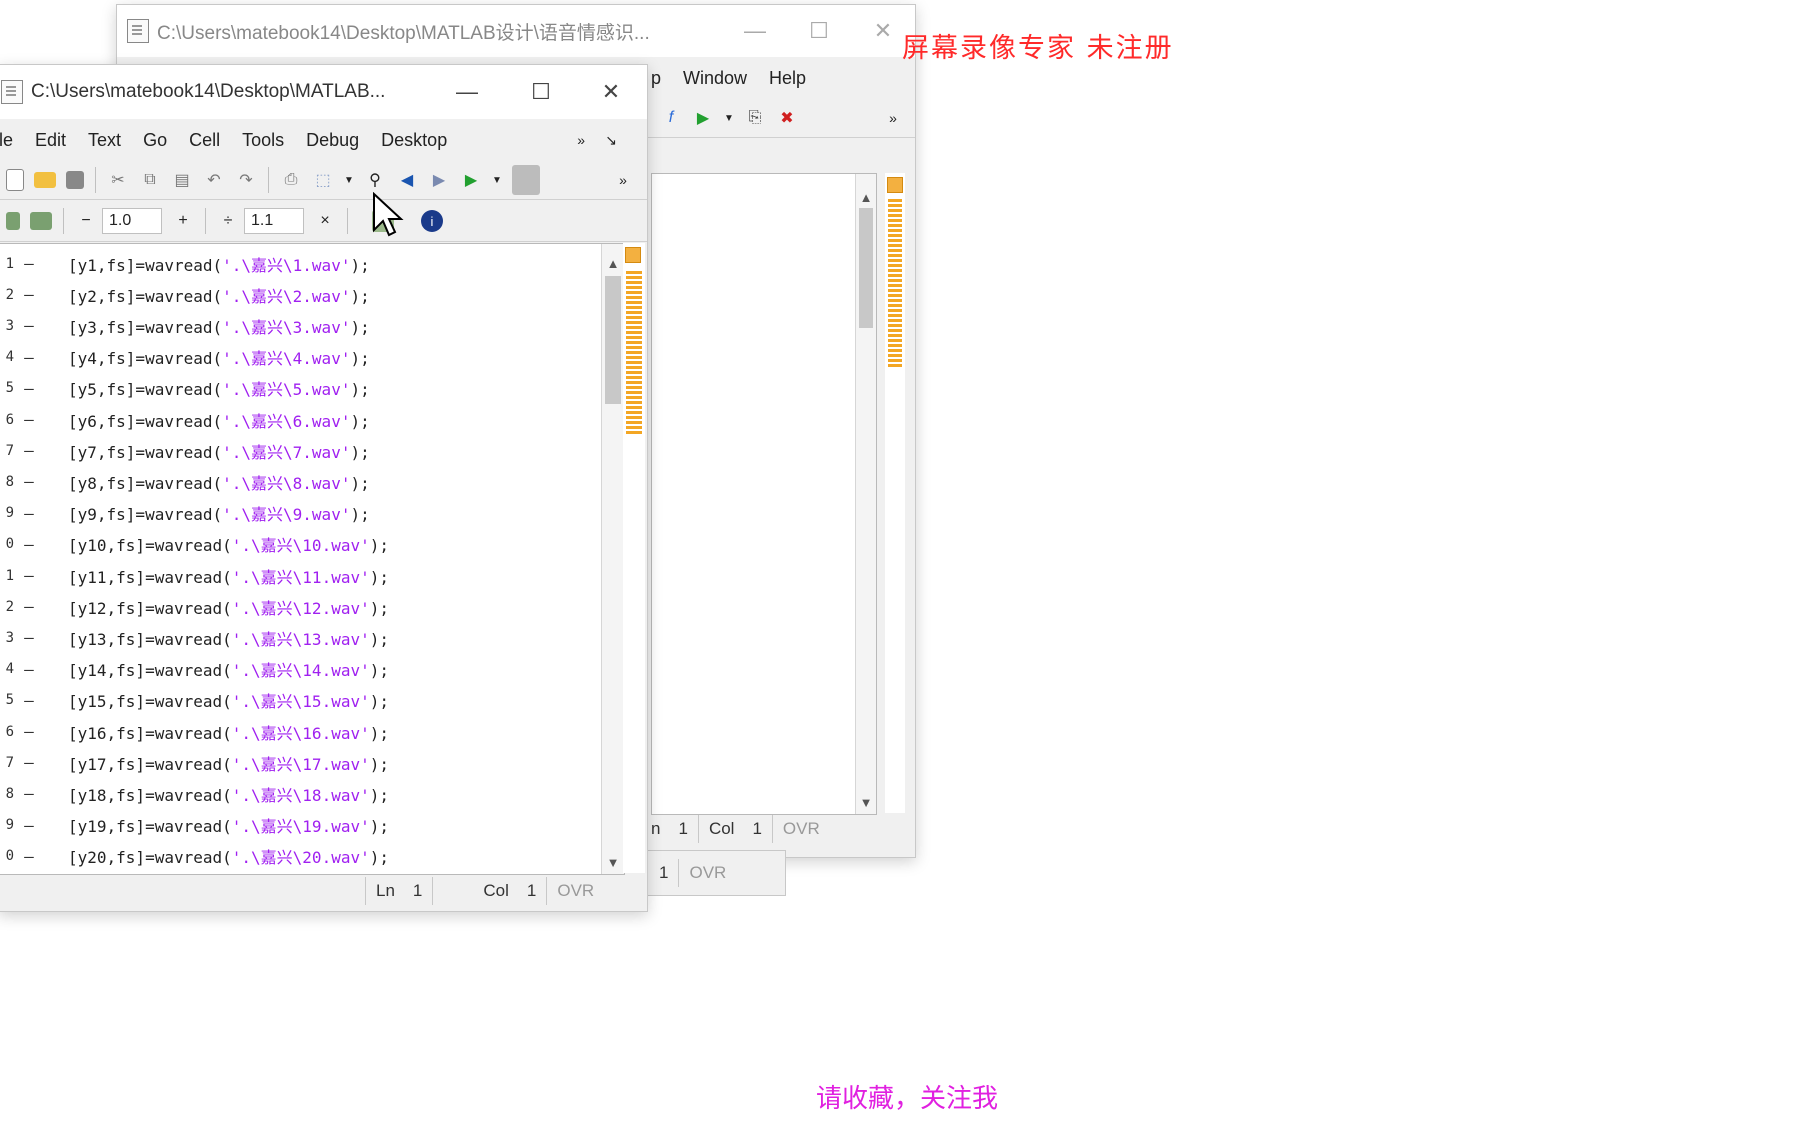  What do you see at coordinates (656, 78) in the screenshot?
I see `menu-item: p` at bounding box center [656, 78].